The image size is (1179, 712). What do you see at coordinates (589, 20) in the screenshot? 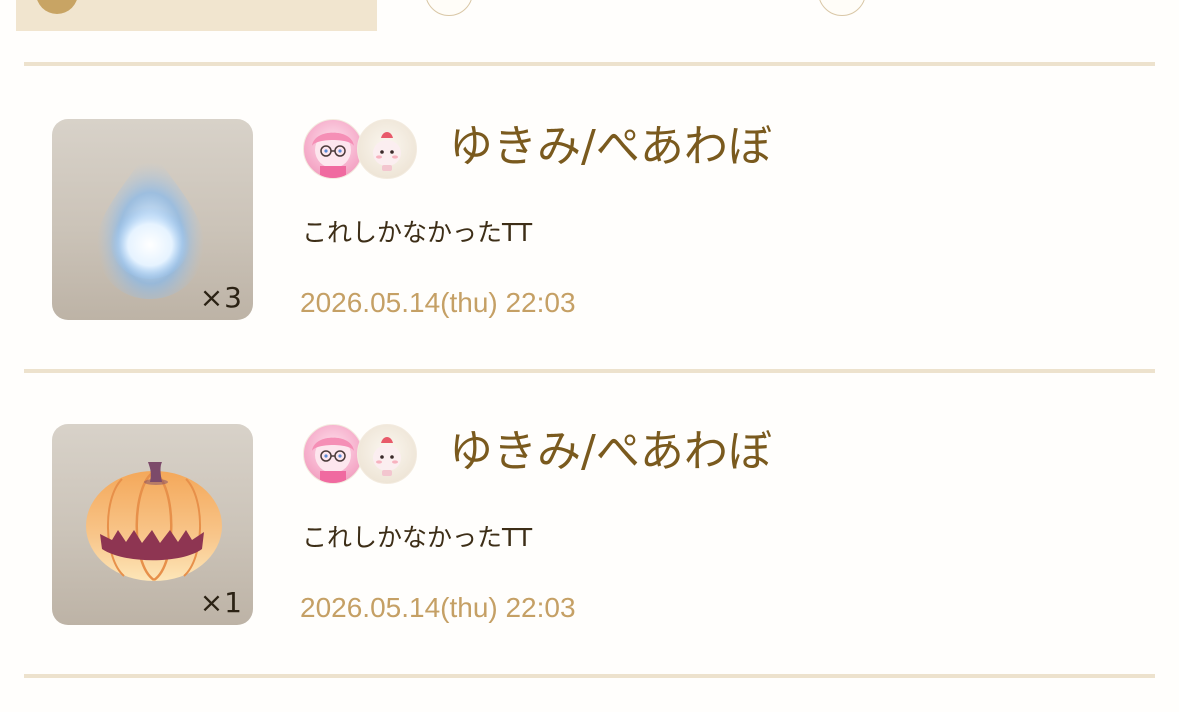
I see `tab-bar` at bounding box center [589, 20].